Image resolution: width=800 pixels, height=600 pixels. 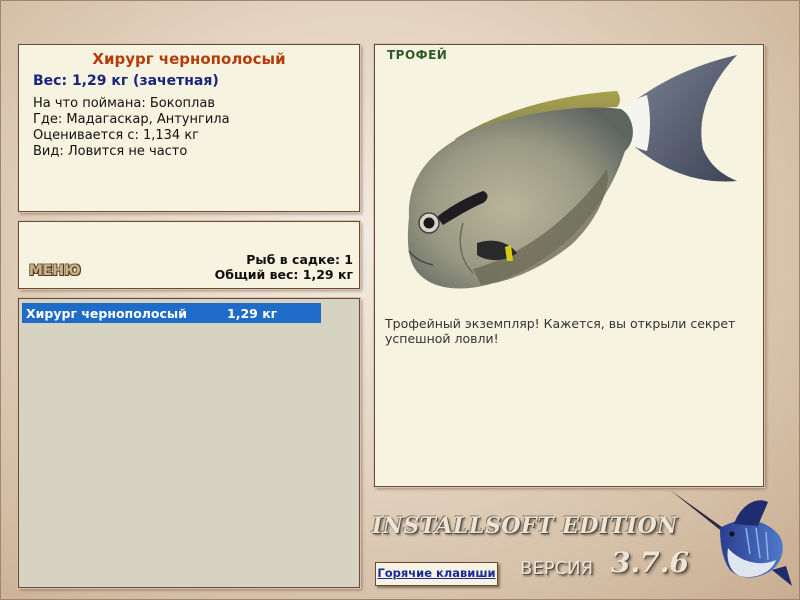 I want to click on fish-weight: Вес: 1,29 кг (зачетная), so click(x=126, y=81).